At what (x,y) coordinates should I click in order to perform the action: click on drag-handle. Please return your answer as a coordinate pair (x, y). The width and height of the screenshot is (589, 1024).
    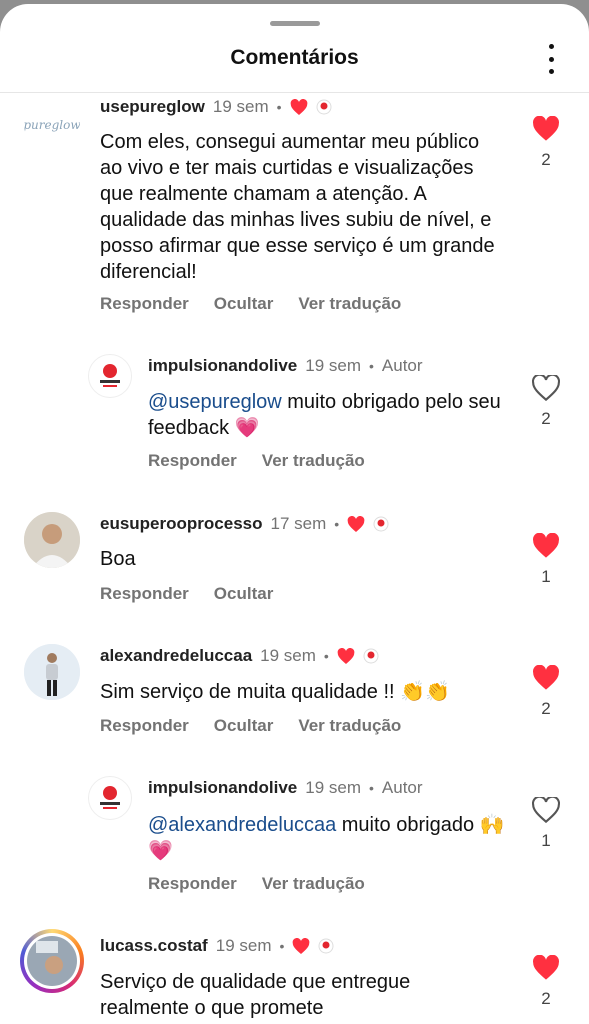
    Looking at the image, I should click on (295, 23).